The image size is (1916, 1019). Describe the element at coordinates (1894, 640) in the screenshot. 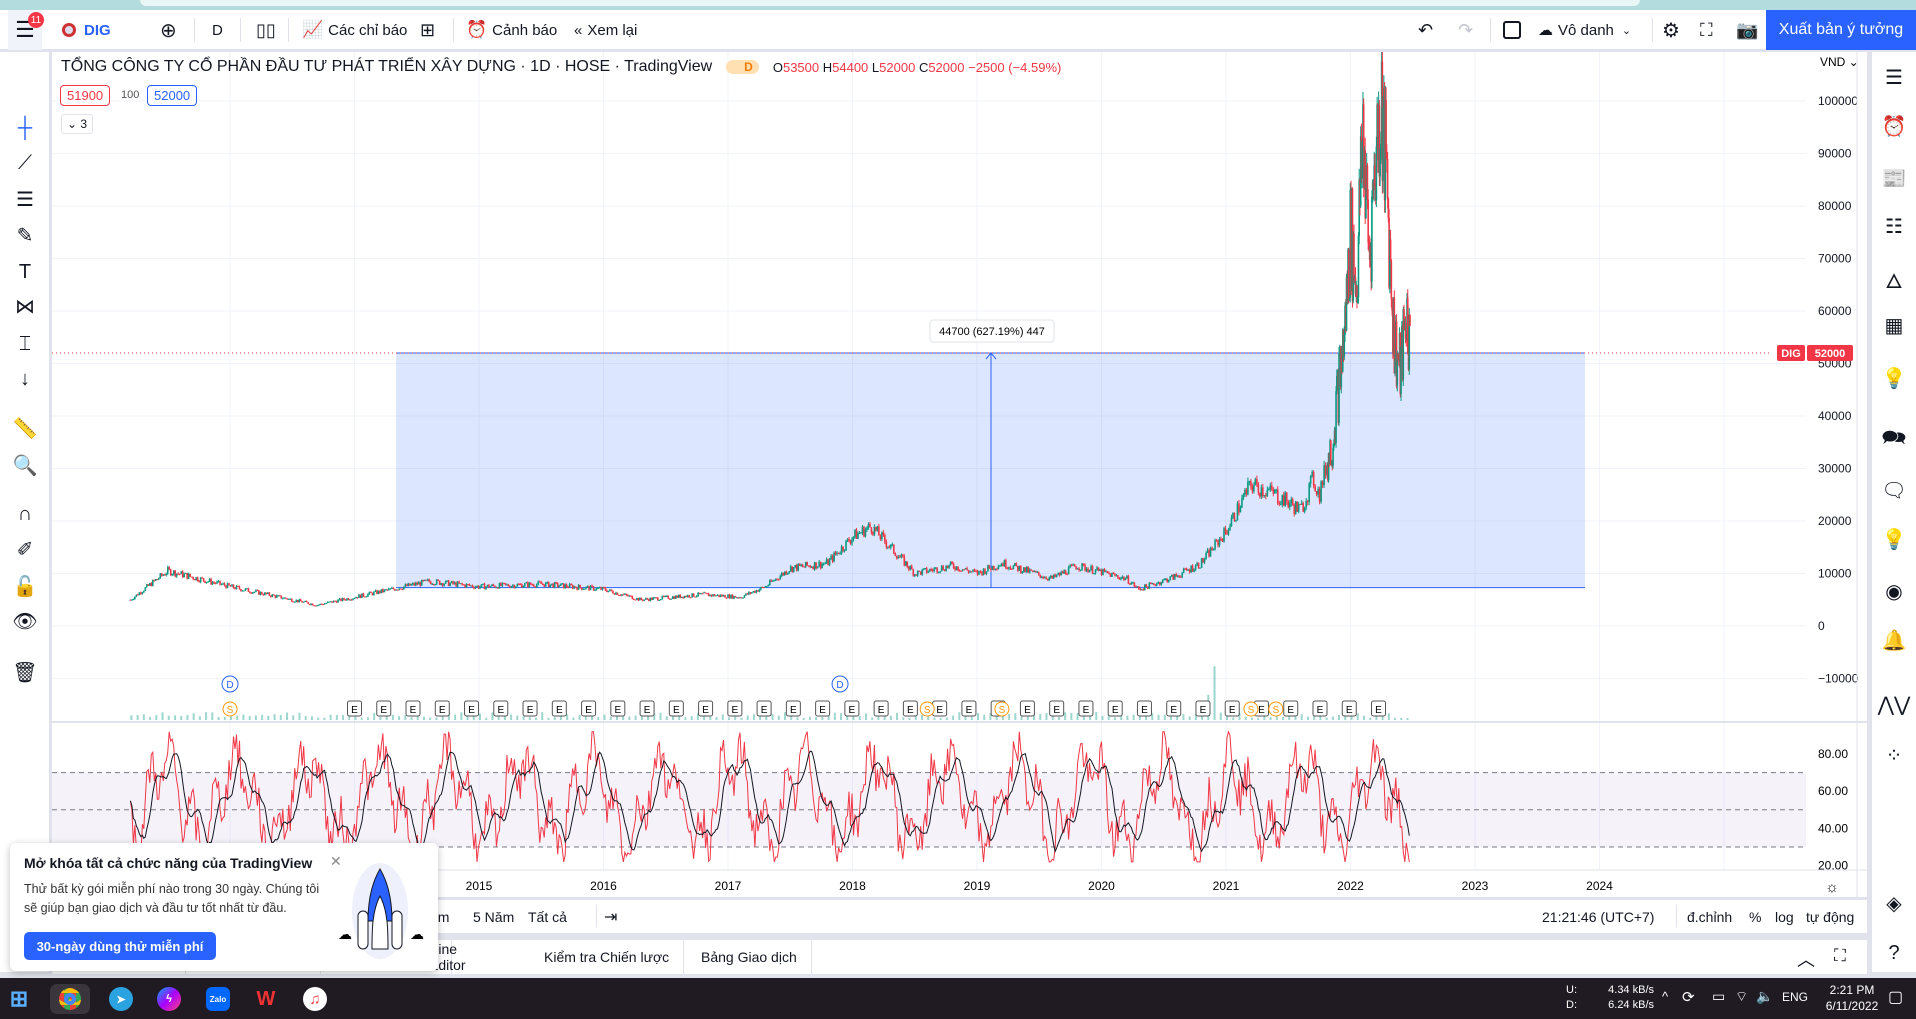

I see `notifications-button: 🔔` at that location.